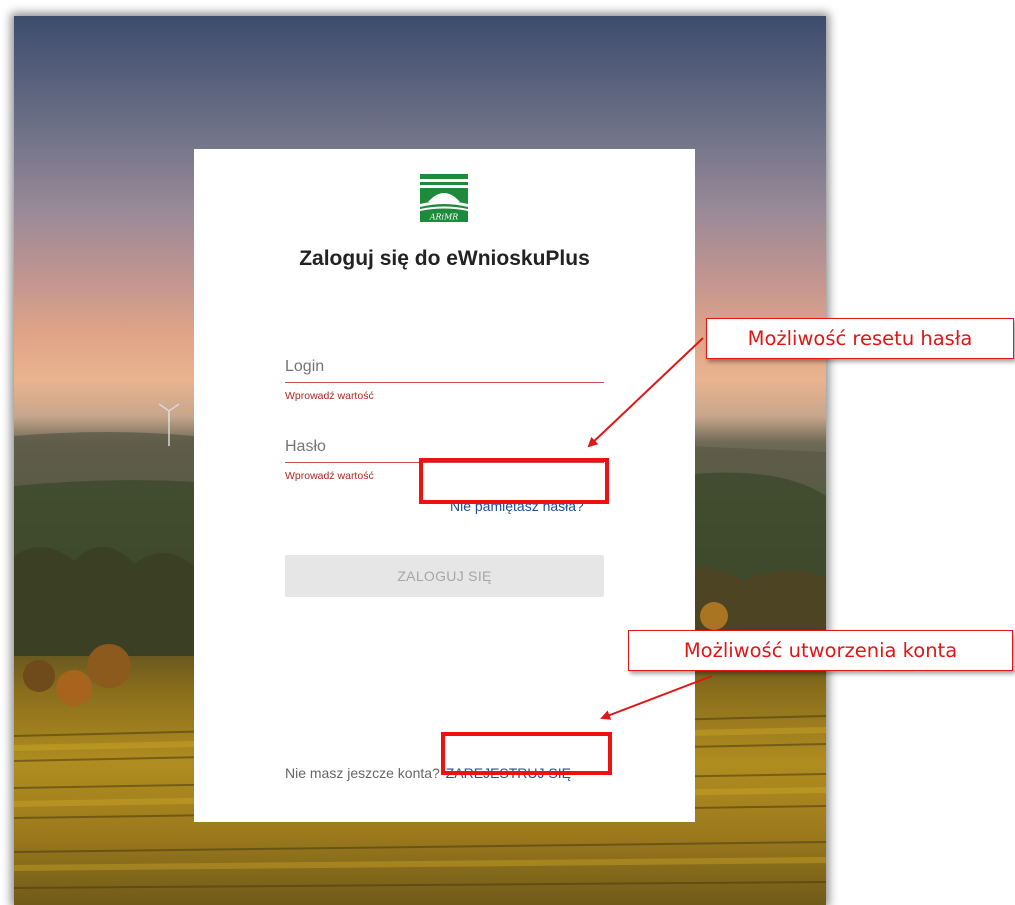 Image resolution: width=1015 pixels, height=905 pixels. What do you see at coordinates (860, 338) in the screenshot?
I see `reset-callout: Możliwość resetu hasła` at bounding box center [860, 338].